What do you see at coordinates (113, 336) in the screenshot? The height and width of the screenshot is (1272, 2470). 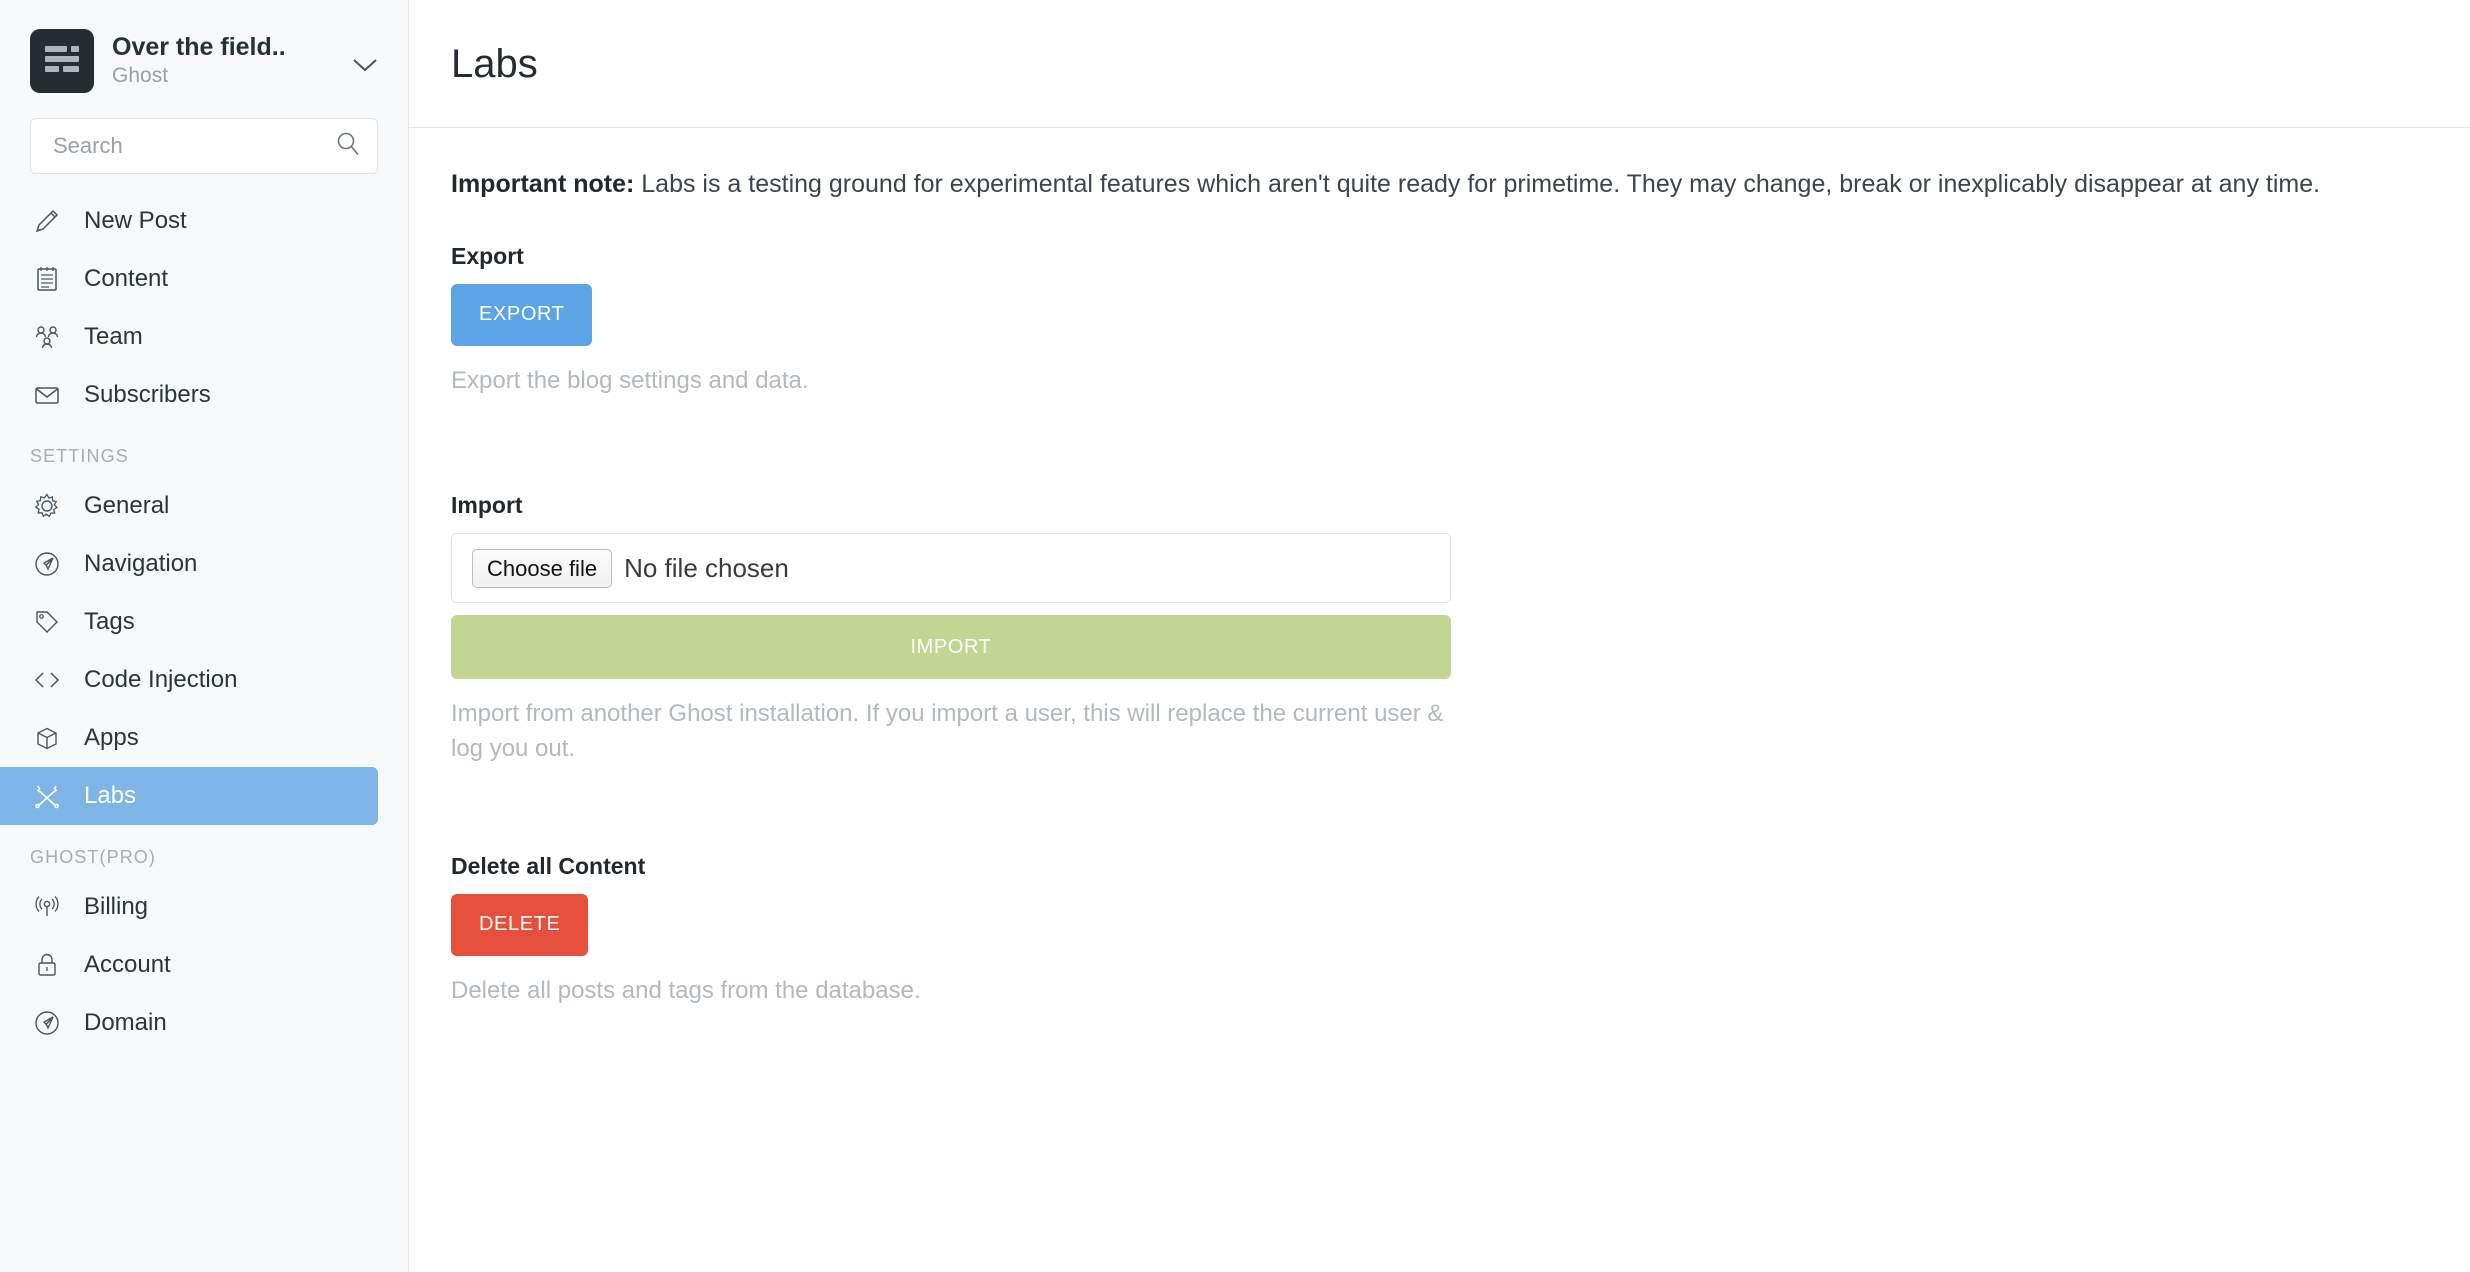 I see `sidebar-item-label: Team` at bounding box center [113, 336].